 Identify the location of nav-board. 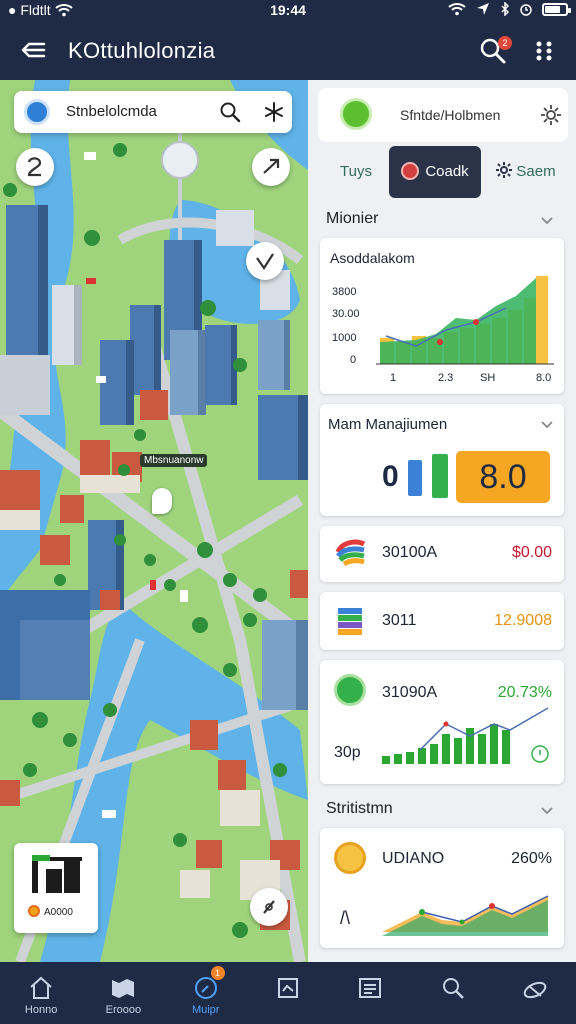
(288, 993).